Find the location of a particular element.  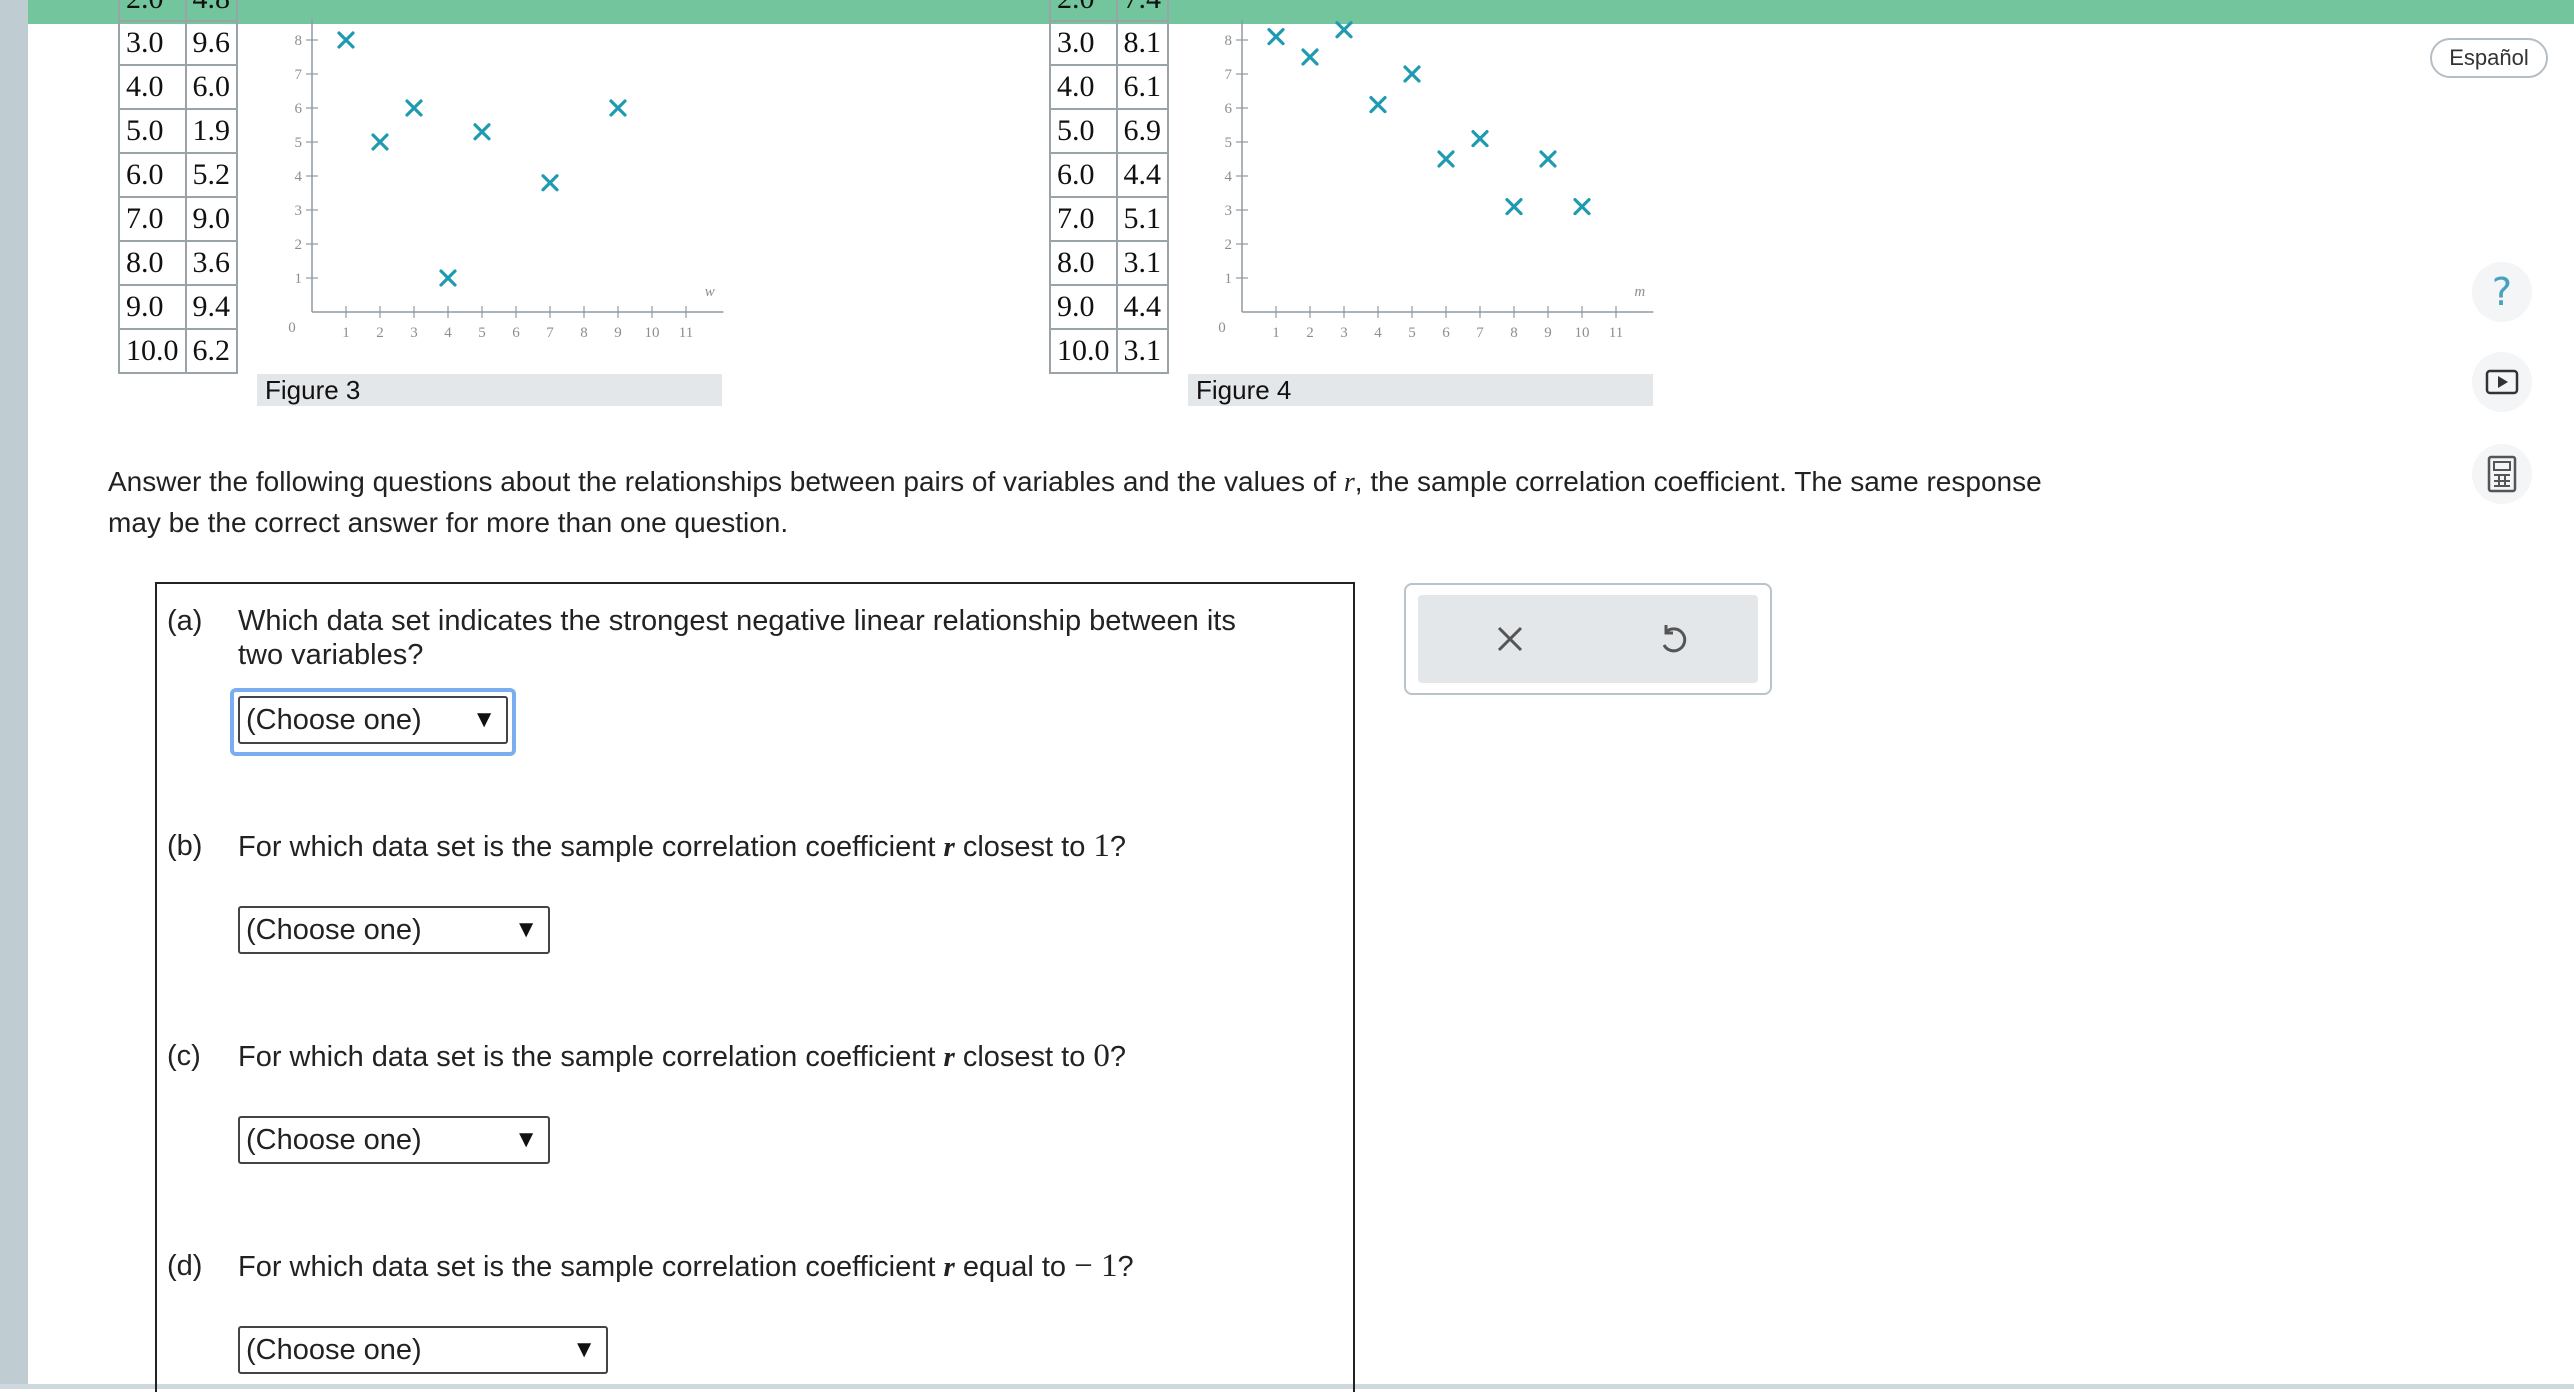

figure-4-y-cell: 7.4 is located at coordinates (1142, 11).